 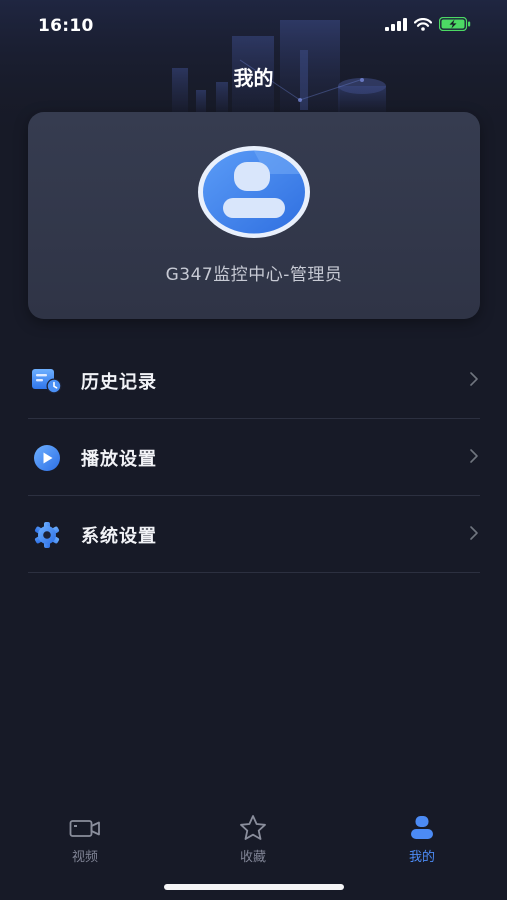 What do you see at coordinates (455, 24) in the screenshot?
I see `battery-charging-icon` at bounding box center [455, 24].